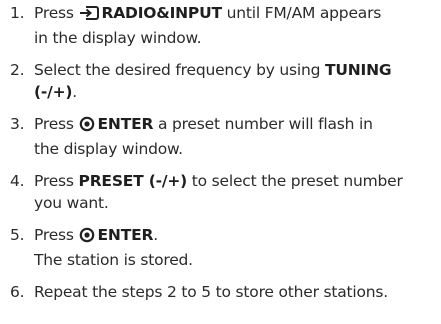 The width and height of the screenshot is (441, 324). Describe the element at coordinates (113, 260) in the screenshot. I see `step-line: The station is stored.` at that location.